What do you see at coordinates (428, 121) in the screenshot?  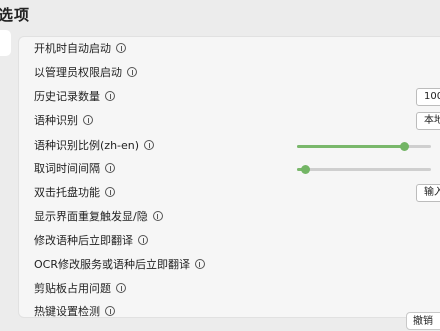 I see `lang-detect-select: 本地` at bounding box center [428, 121].